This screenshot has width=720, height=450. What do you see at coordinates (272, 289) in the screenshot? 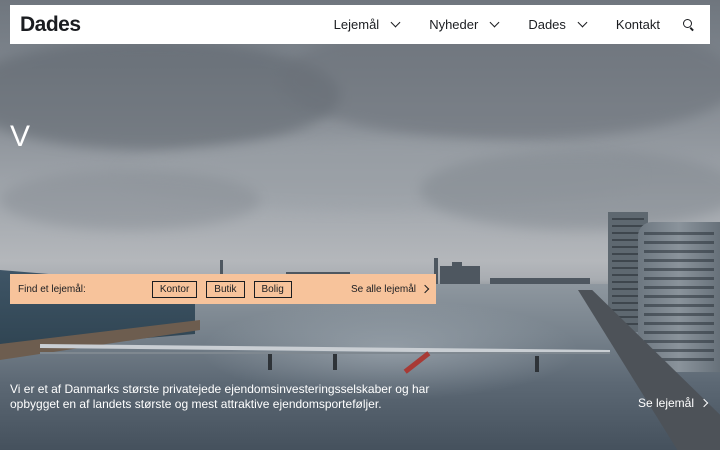
I see `filter-bolig-button: Bolig` at bounding box center [272, 289].